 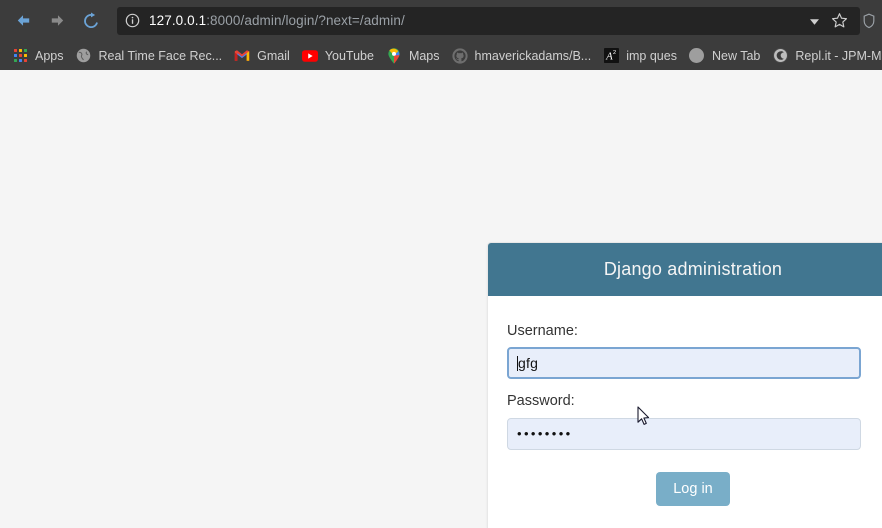 What do you see at coordinates (309, 56) in the screenshot?
I see `youtube-icon` at bounding box center [309, 56].